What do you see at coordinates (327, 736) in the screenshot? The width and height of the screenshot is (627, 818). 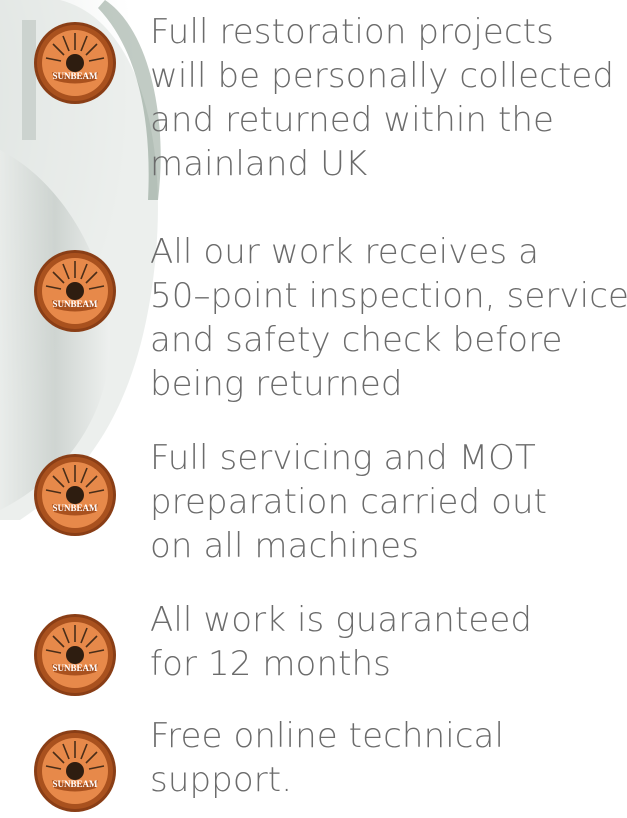 I see `feature-text-line: Free online technical` at bounding box center [327, 736].